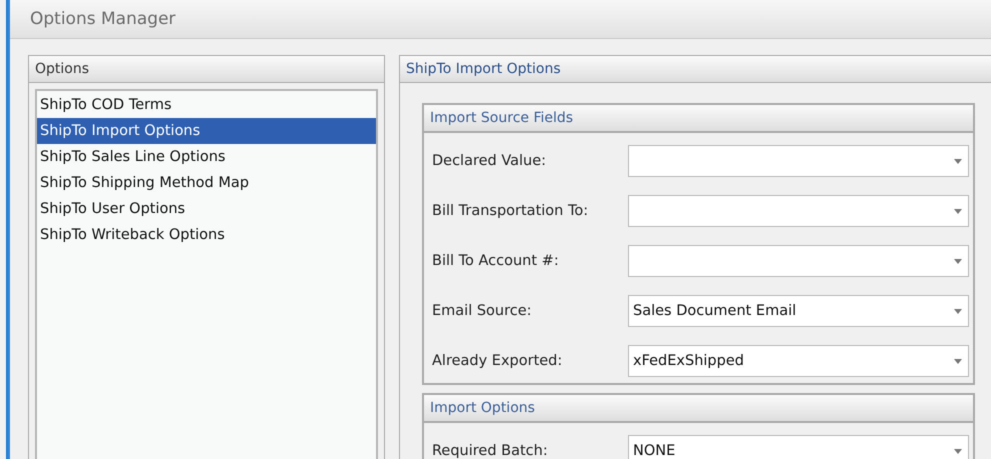 The image size is (991, 459). Describe the element at coordinates (206, 105) in the screenshot. I see `options-list-item: ShipTo COD Terms` at that location.